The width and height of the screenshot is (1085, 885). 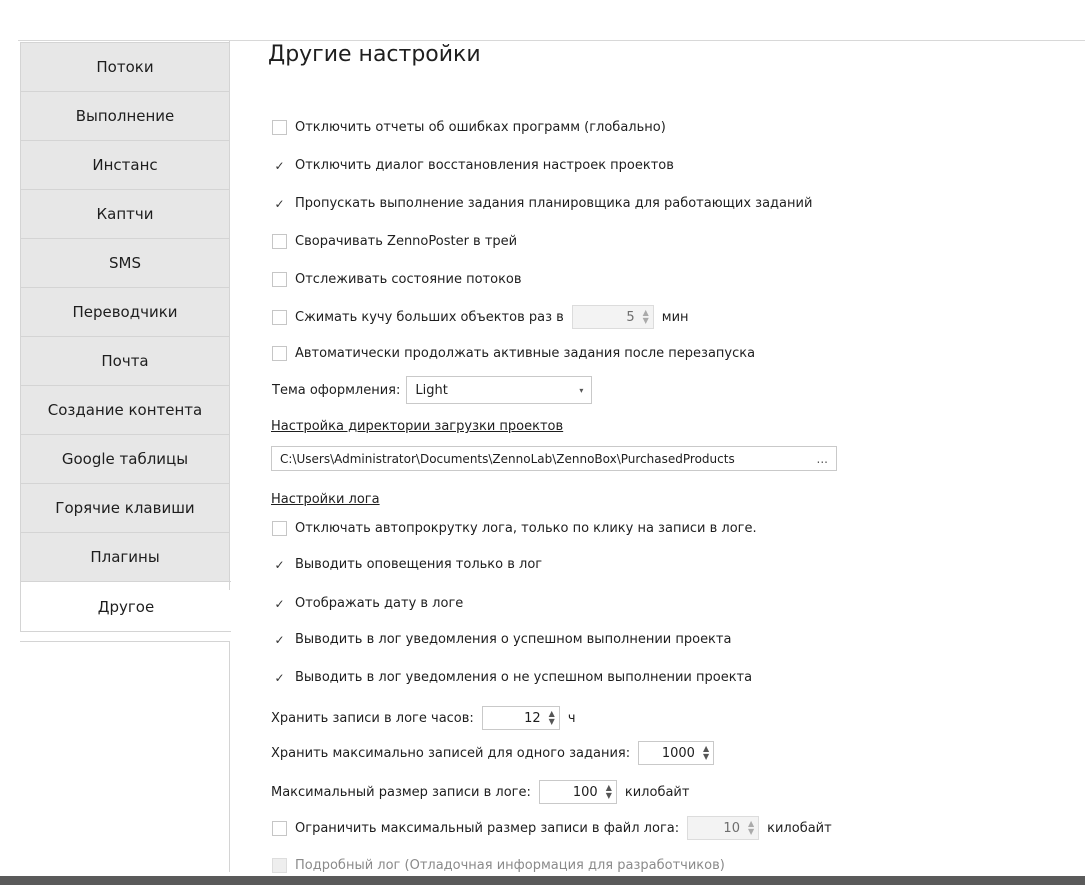 I want to click on top-divider, so click(x=551, y=40).